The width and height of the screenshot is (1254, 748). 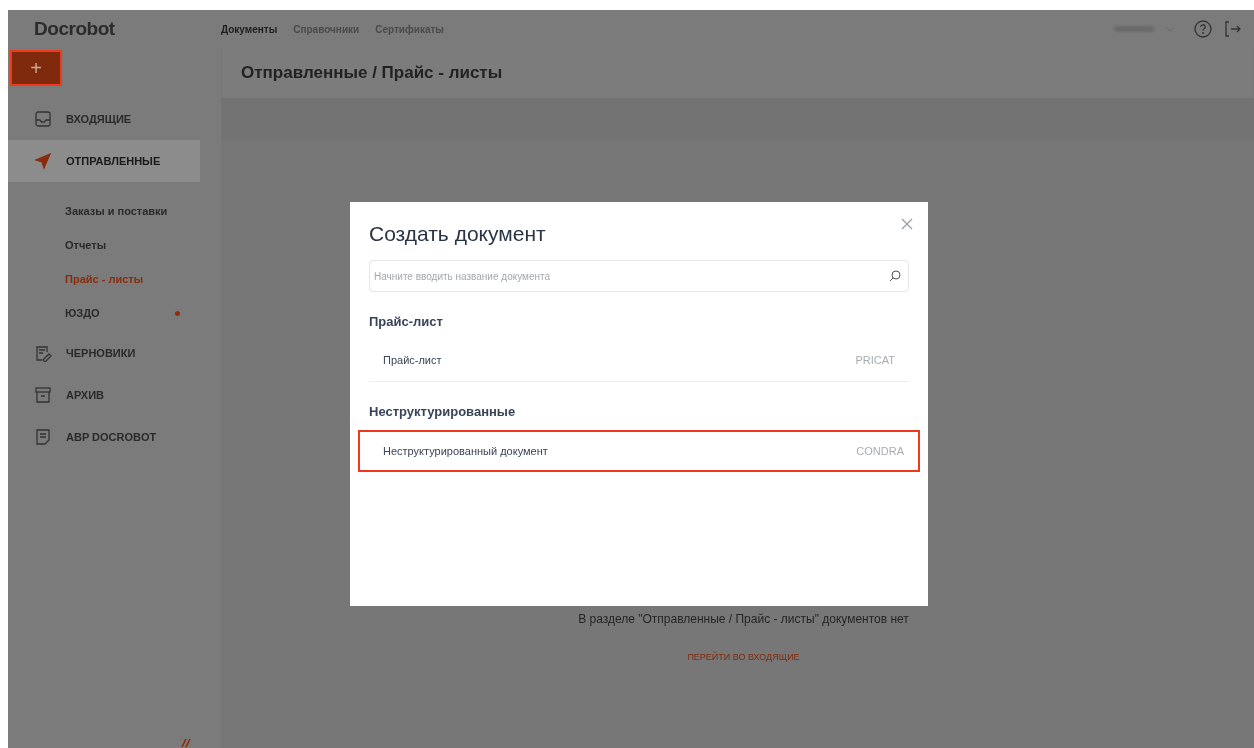 I want to click on page-title: Отправленные / Прайс - листы, so click(x=372, y=73).